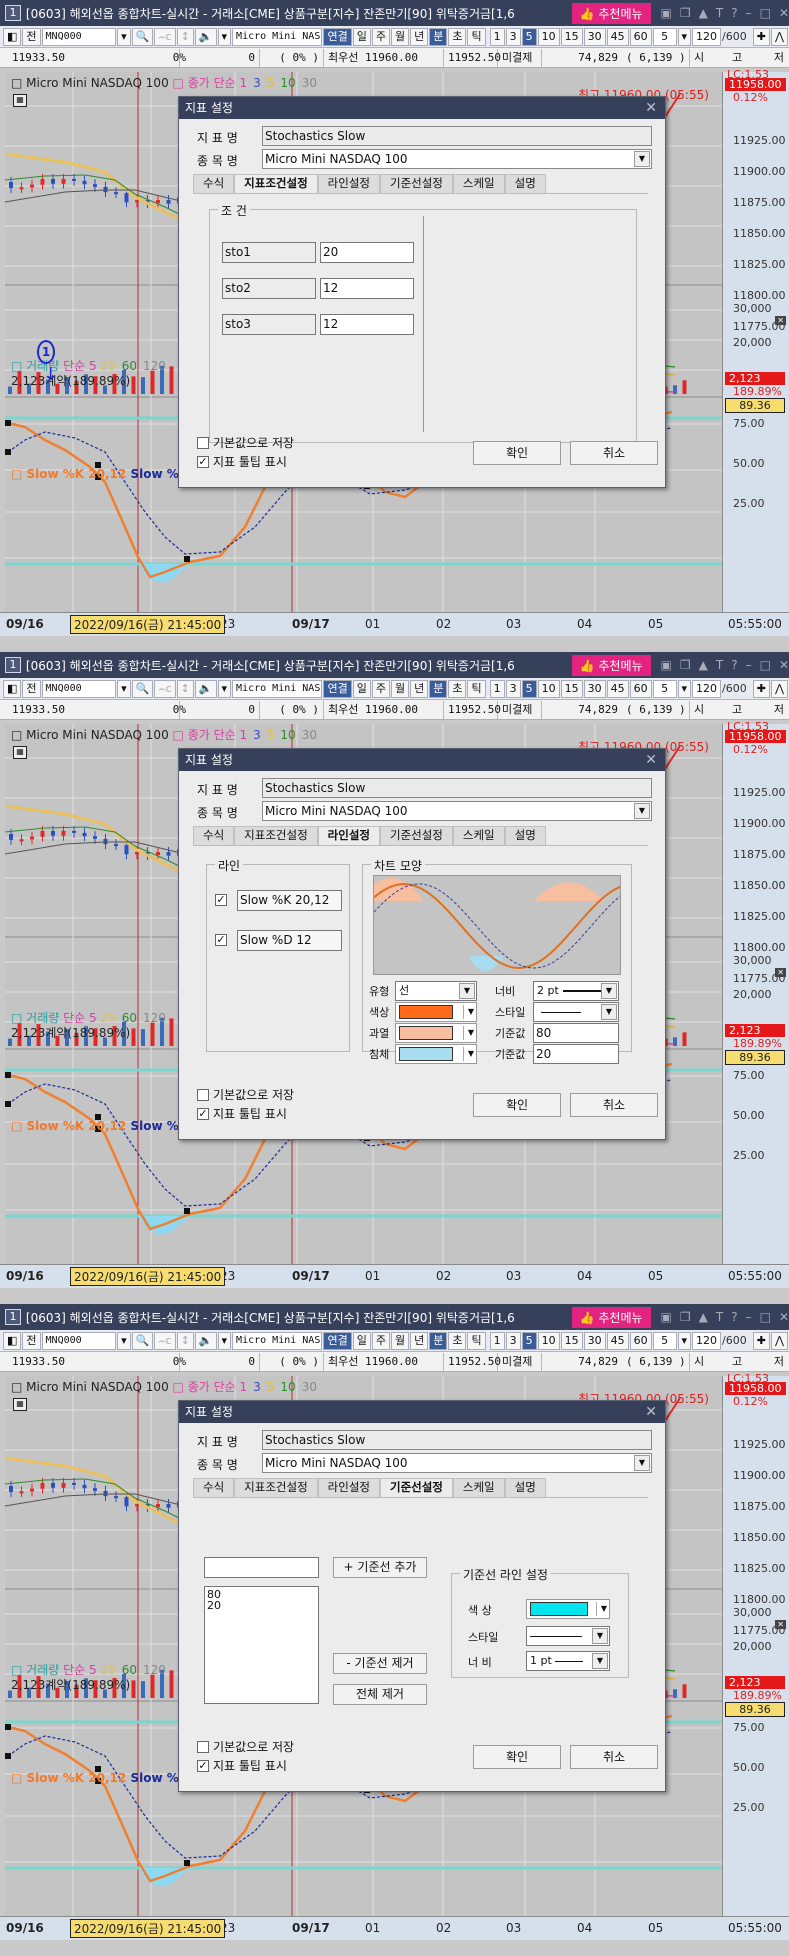 Image resolution: width=789 pixels, height=1956 pixels. Describe the element at coordinates (614, 1757) in the screenshot. I see `cancel-button: 취소` at that location.